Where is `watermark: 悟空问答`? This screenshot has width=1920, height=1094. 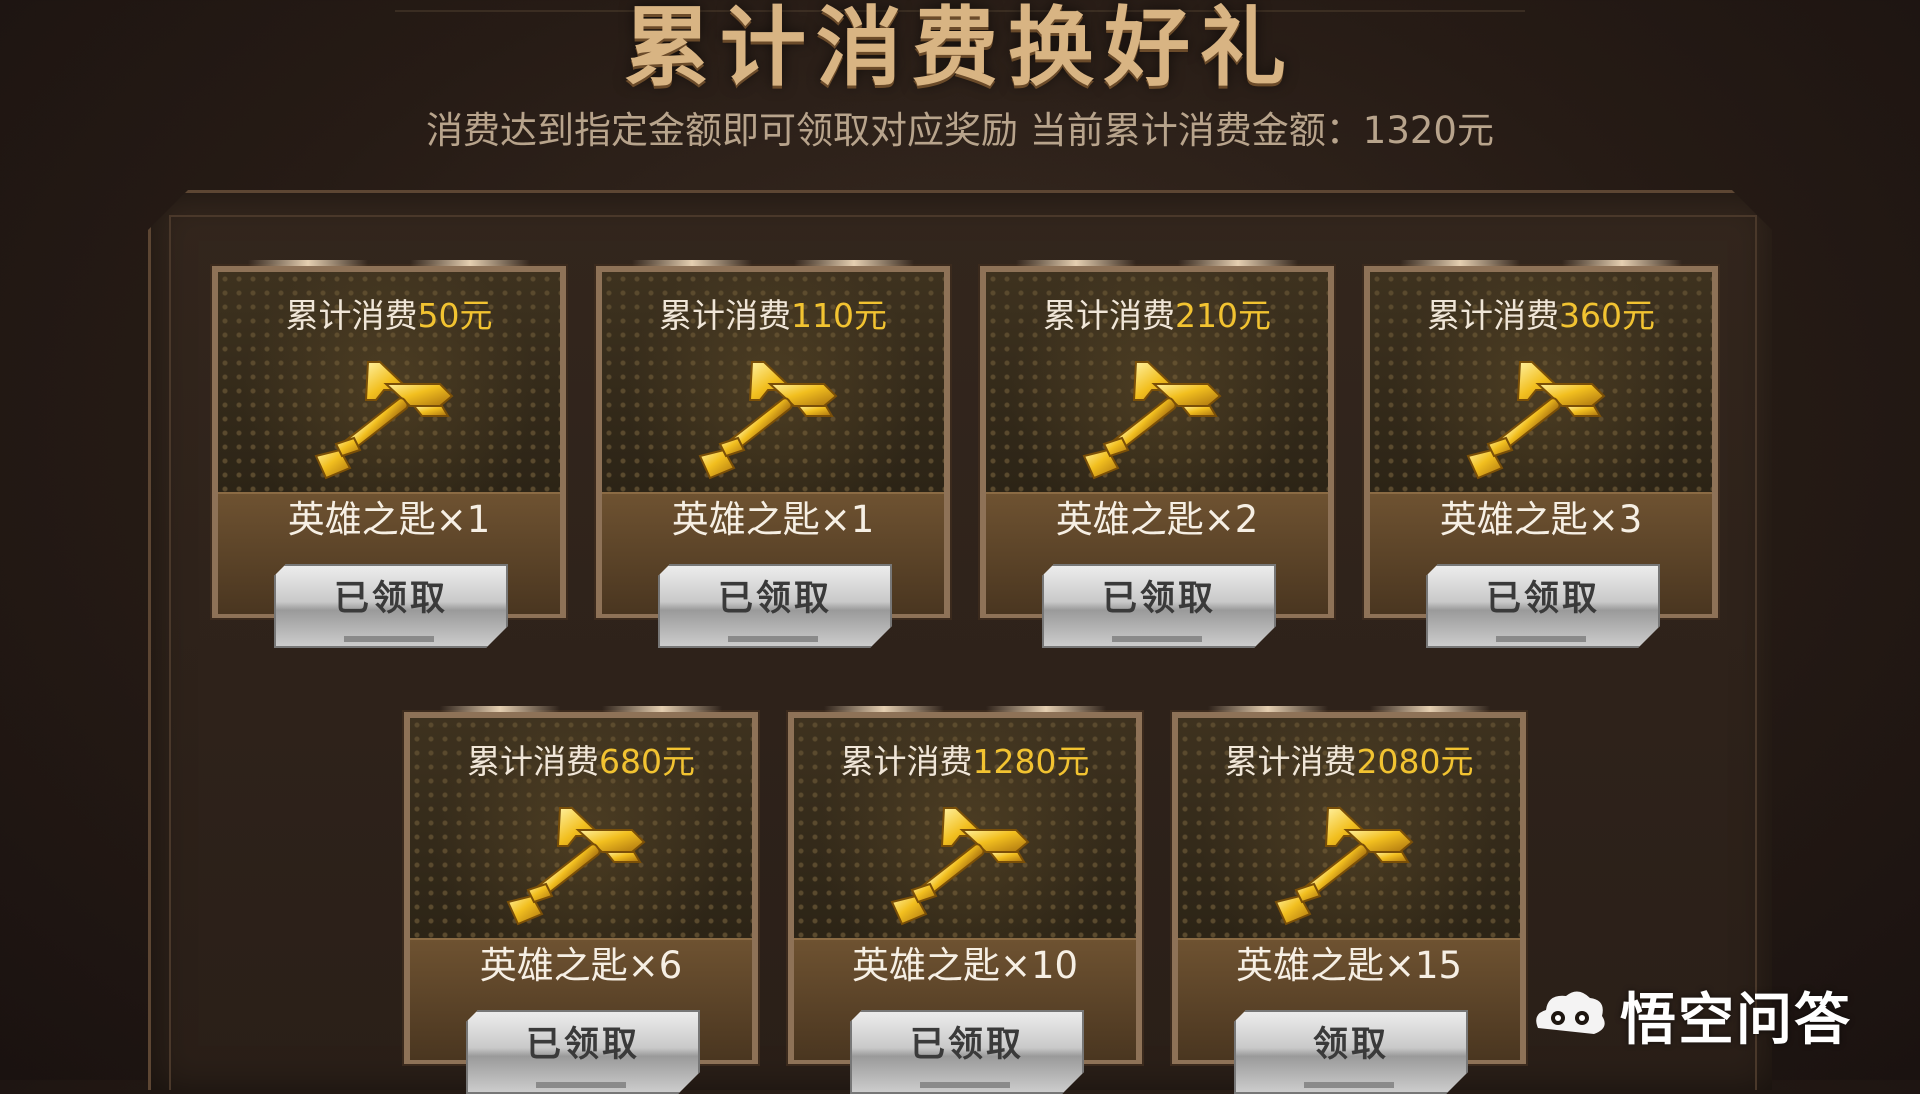
watermark: 悟空问答 is located at coordinates (1690, 1015).